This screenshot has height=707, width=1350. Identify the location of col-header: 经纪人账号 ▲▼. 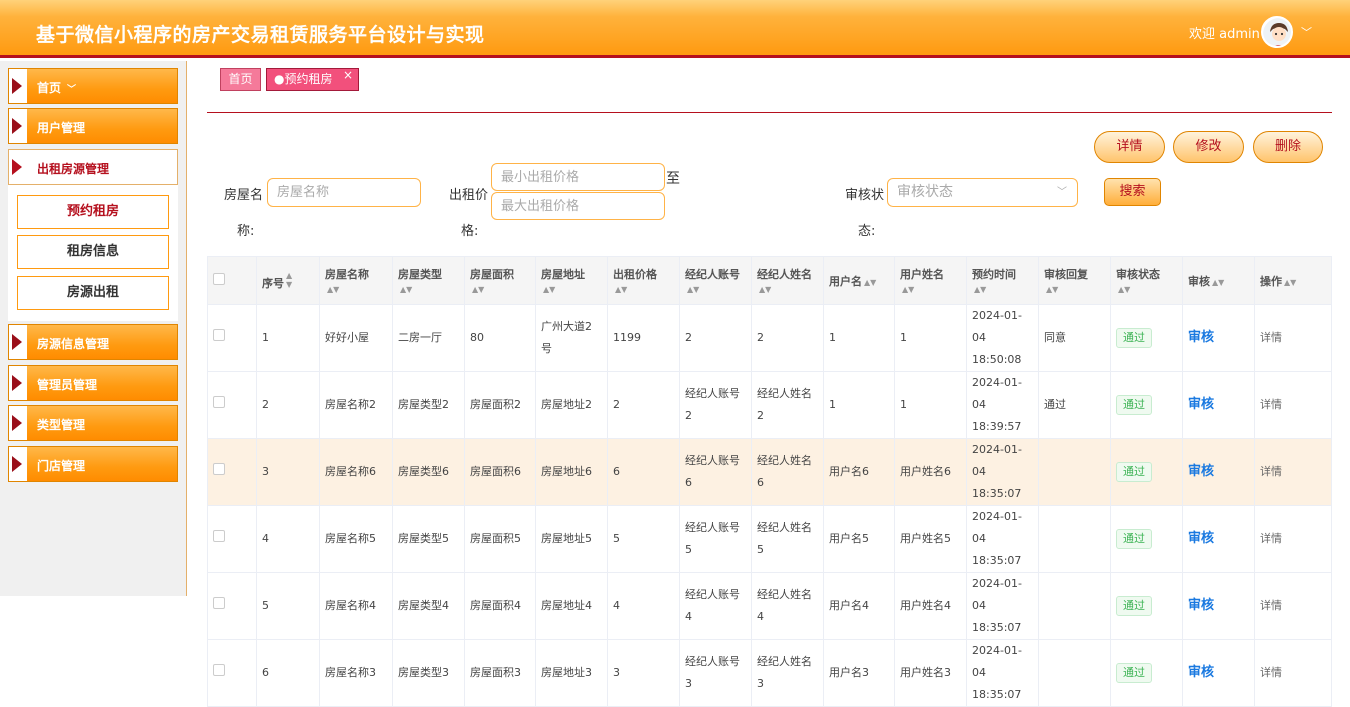
(715, 280).